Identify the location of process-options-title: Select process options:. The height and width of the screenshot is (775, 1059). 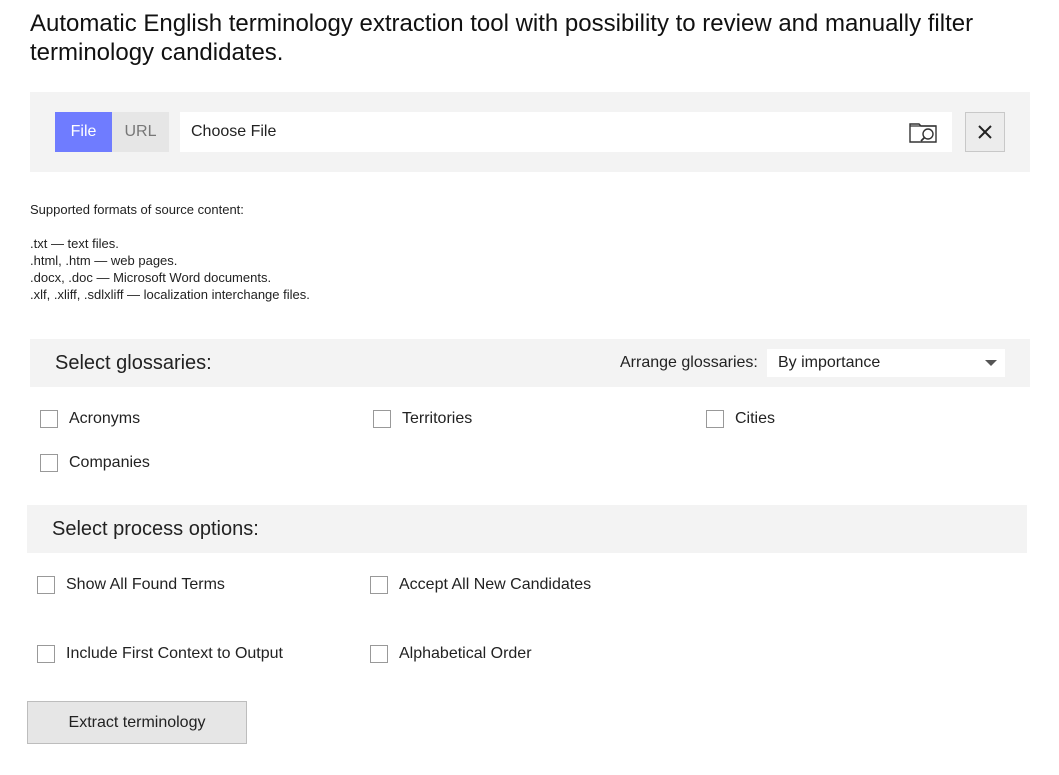
(155, 529).